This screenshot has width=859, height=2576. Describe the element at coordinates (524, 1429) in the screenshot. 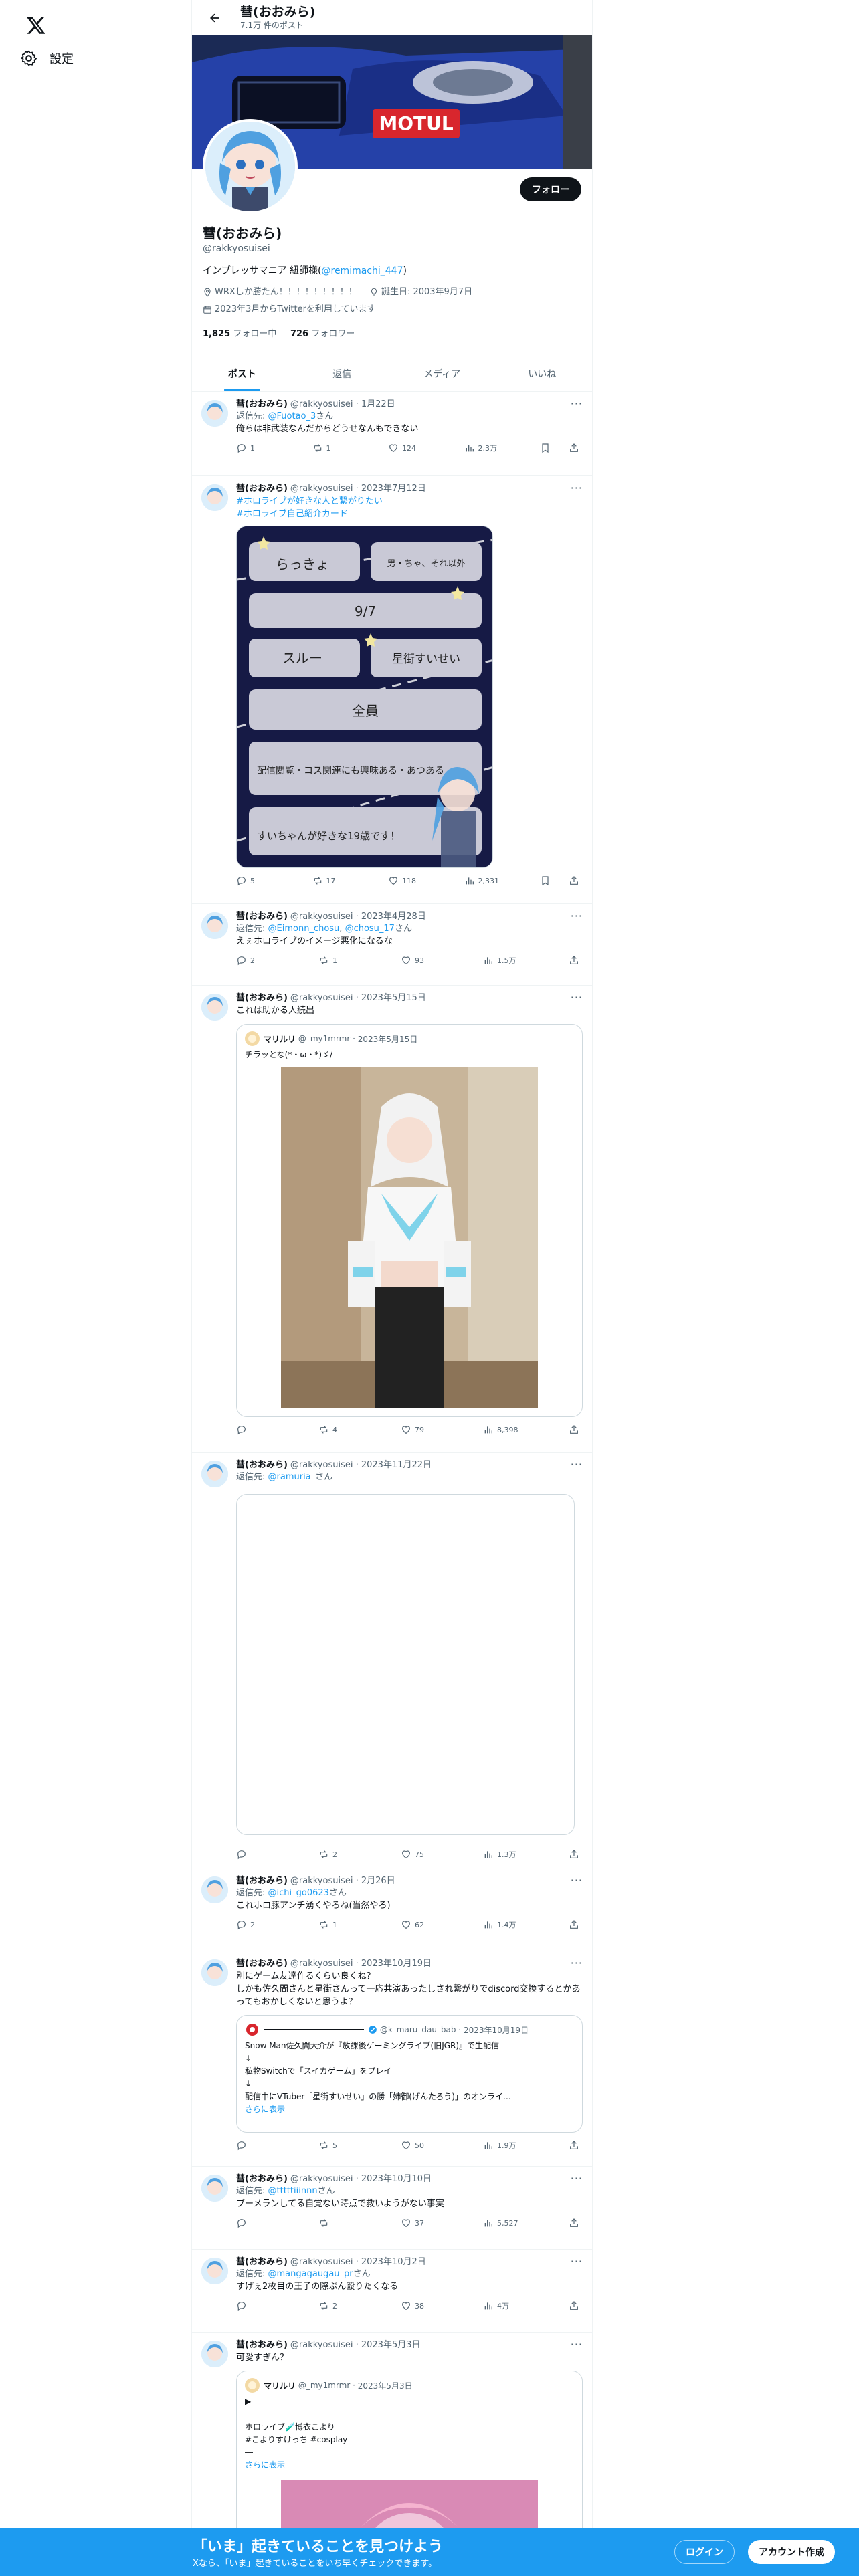

I see `views-button: 8,398` at that location.